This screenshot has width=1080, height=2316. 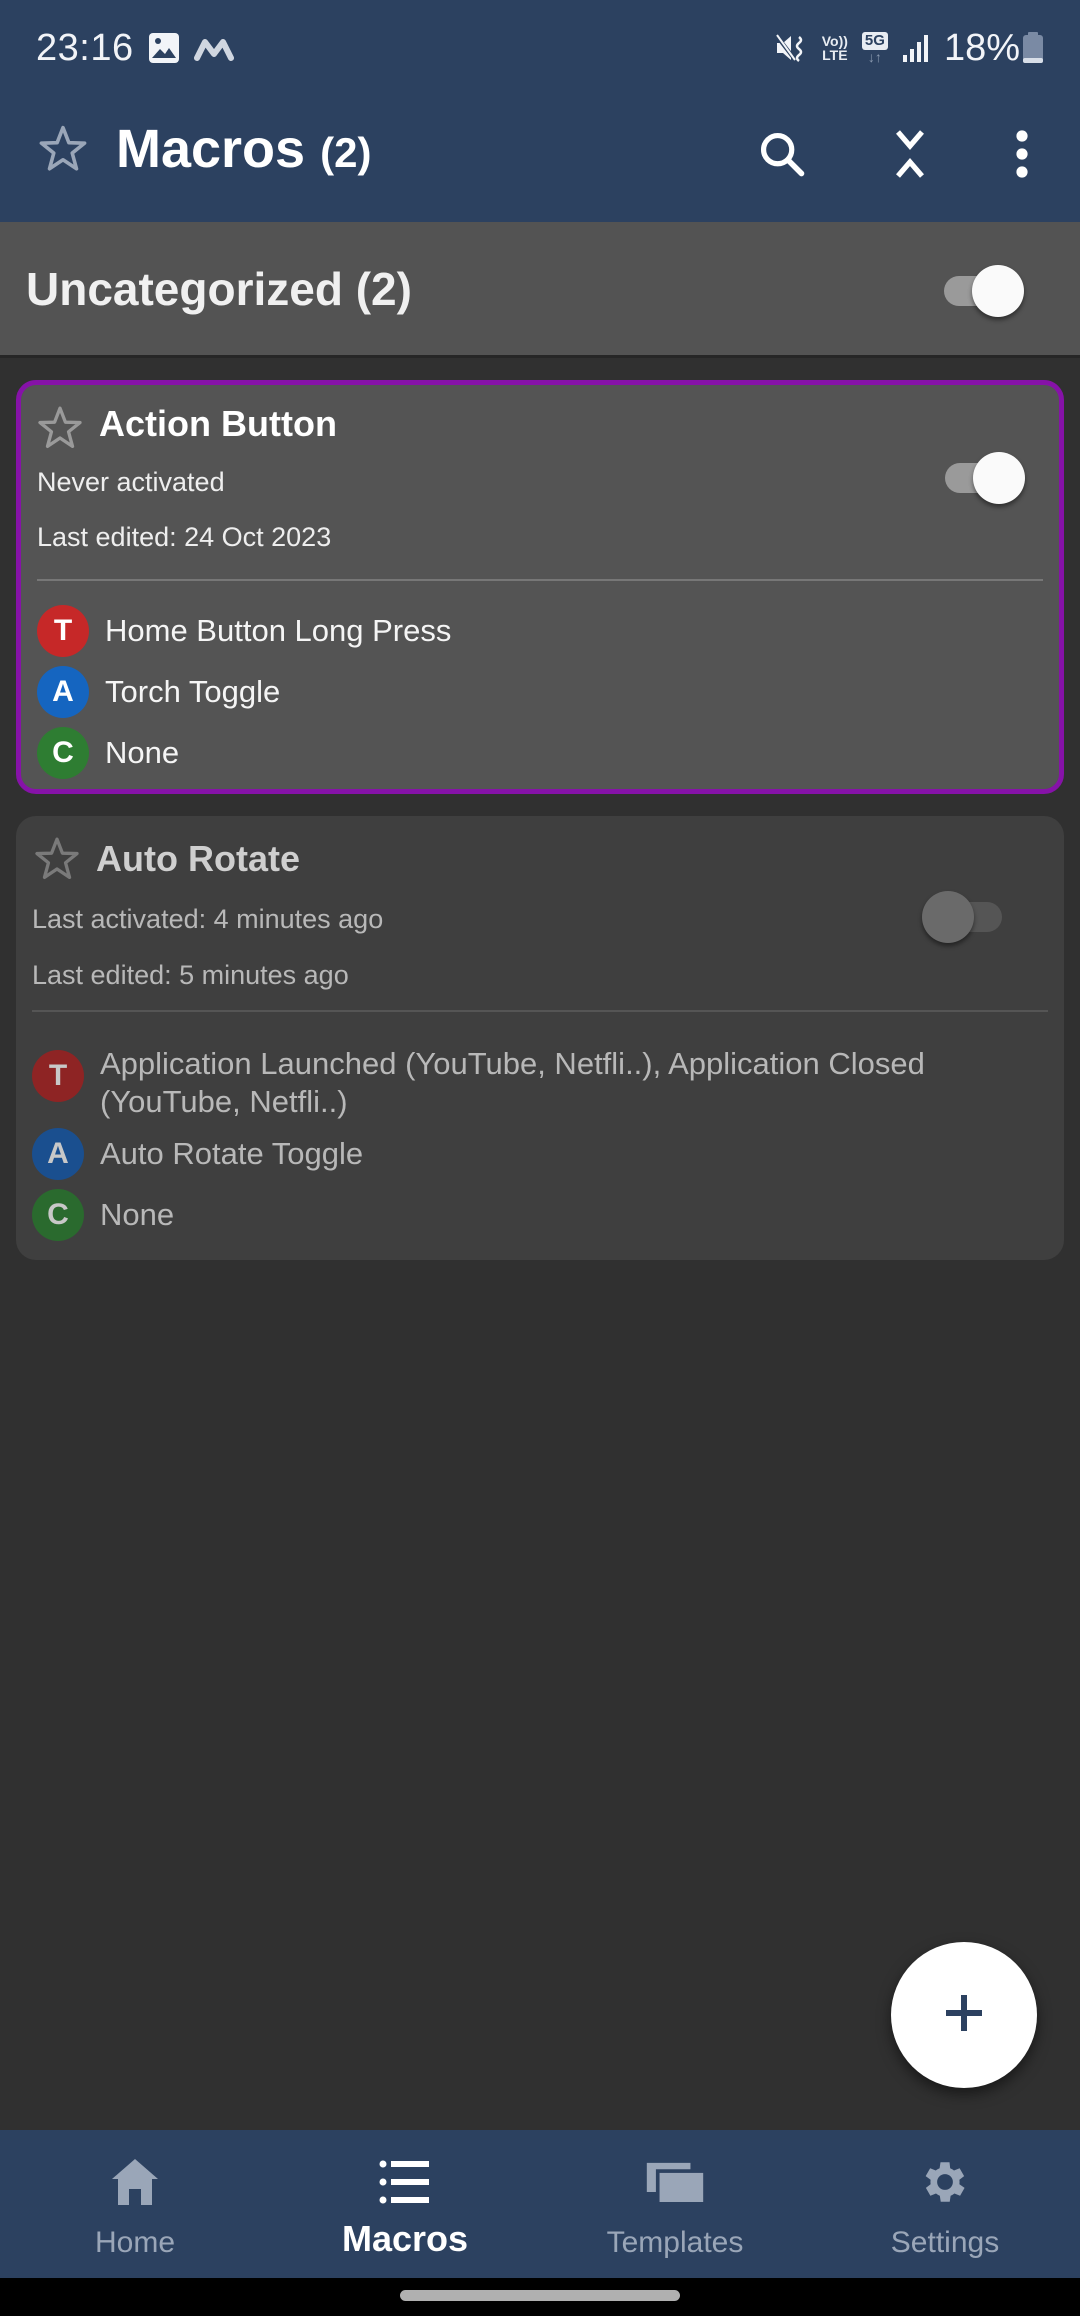 I want to click on status-right: Vo)) LTE 5G ↓↑ 18%, so click(x=909, y=48).